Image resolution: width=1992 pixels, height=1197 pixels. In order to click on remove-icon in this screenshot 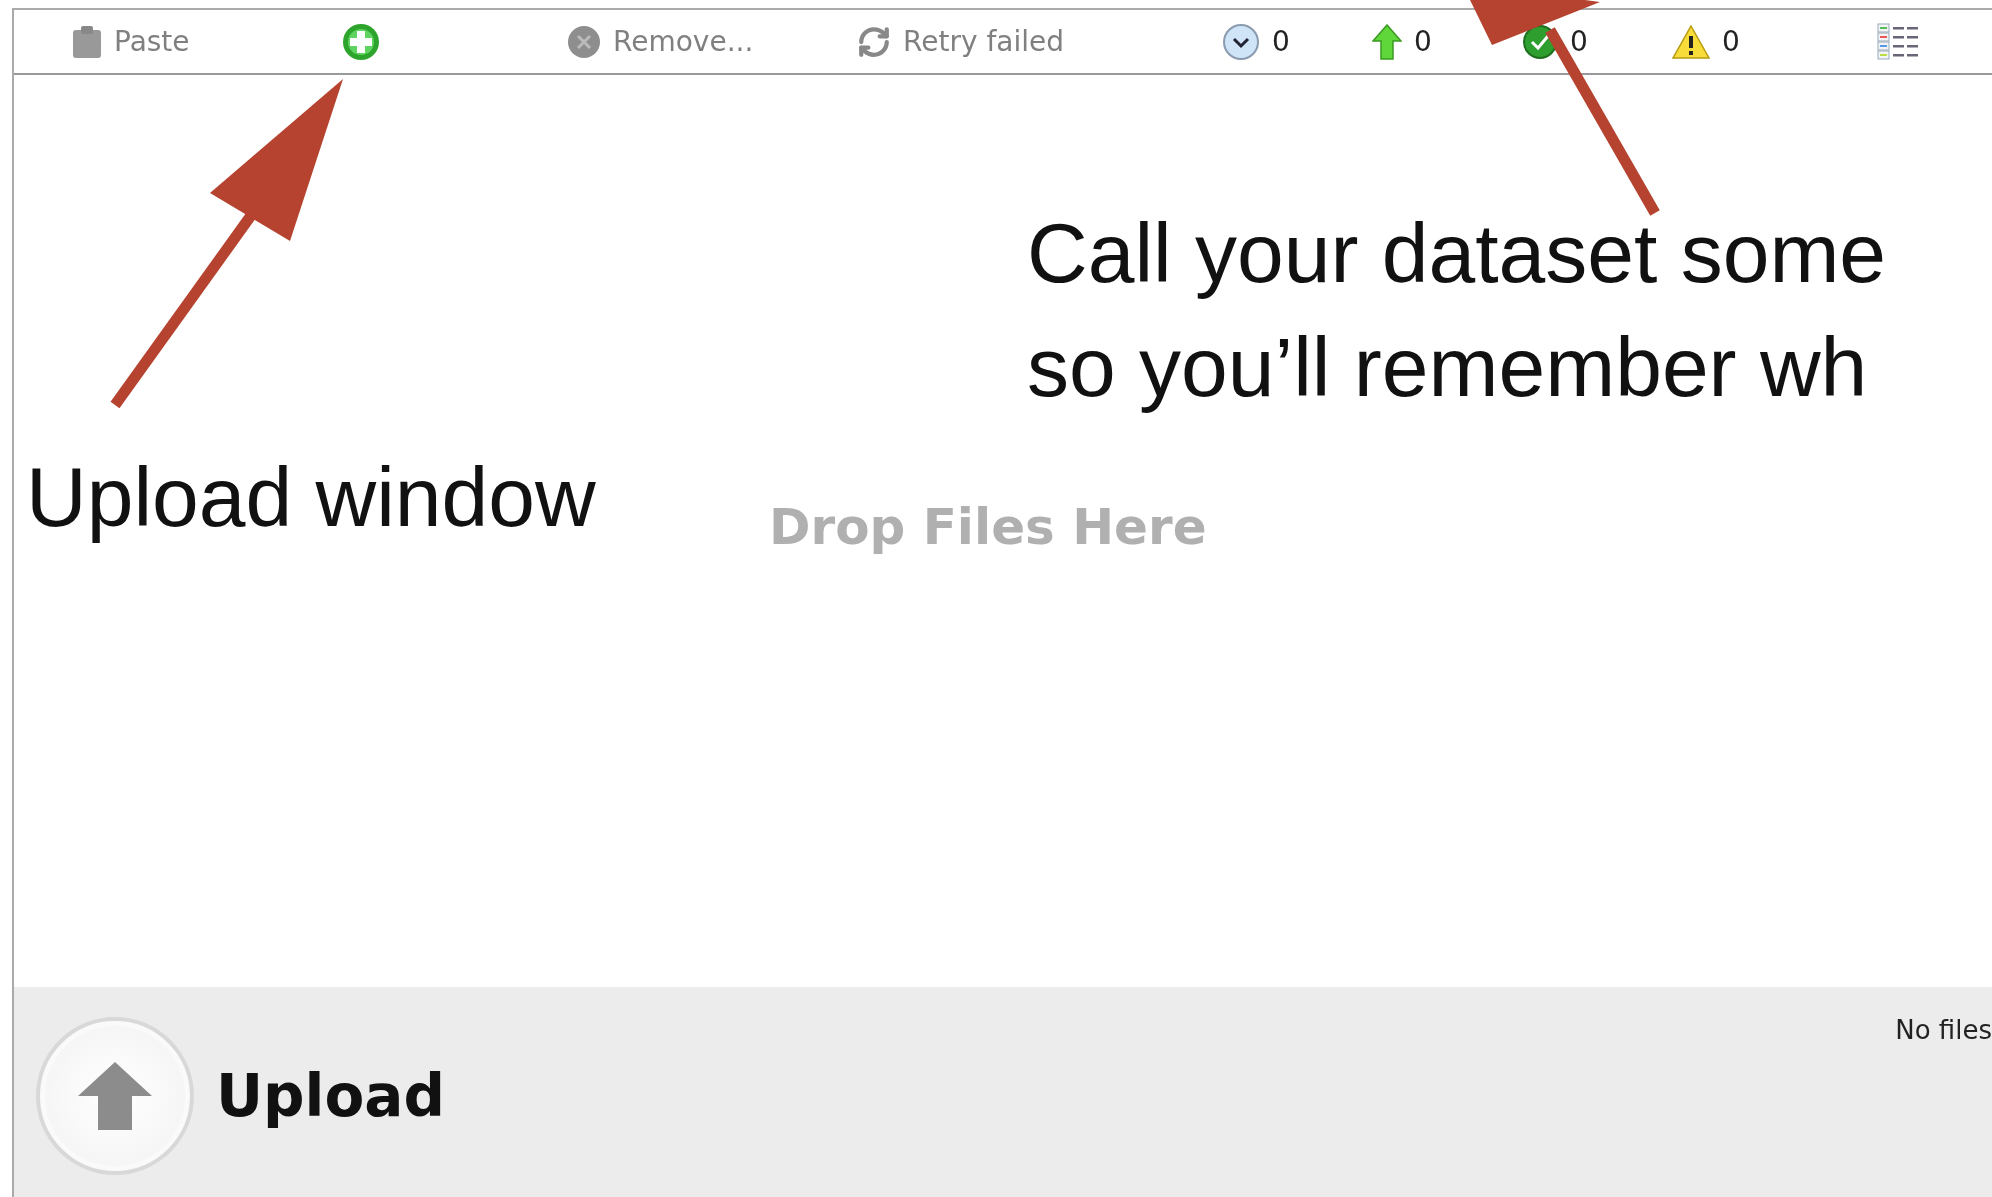, I will do `click(584, 41)`.